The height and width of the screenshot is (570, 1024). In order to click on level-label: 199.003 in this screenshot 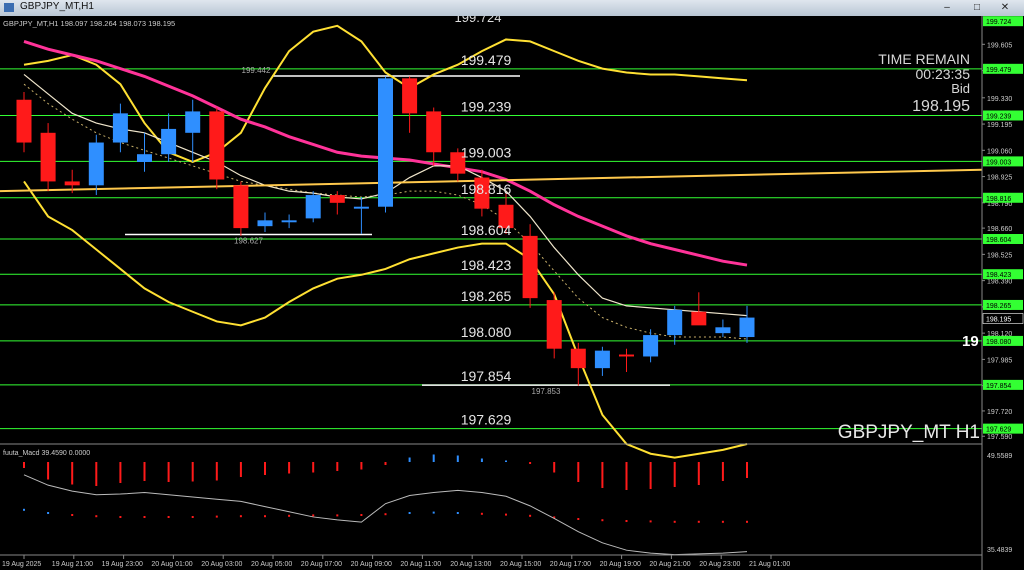, I will do `click(486, 152)`.